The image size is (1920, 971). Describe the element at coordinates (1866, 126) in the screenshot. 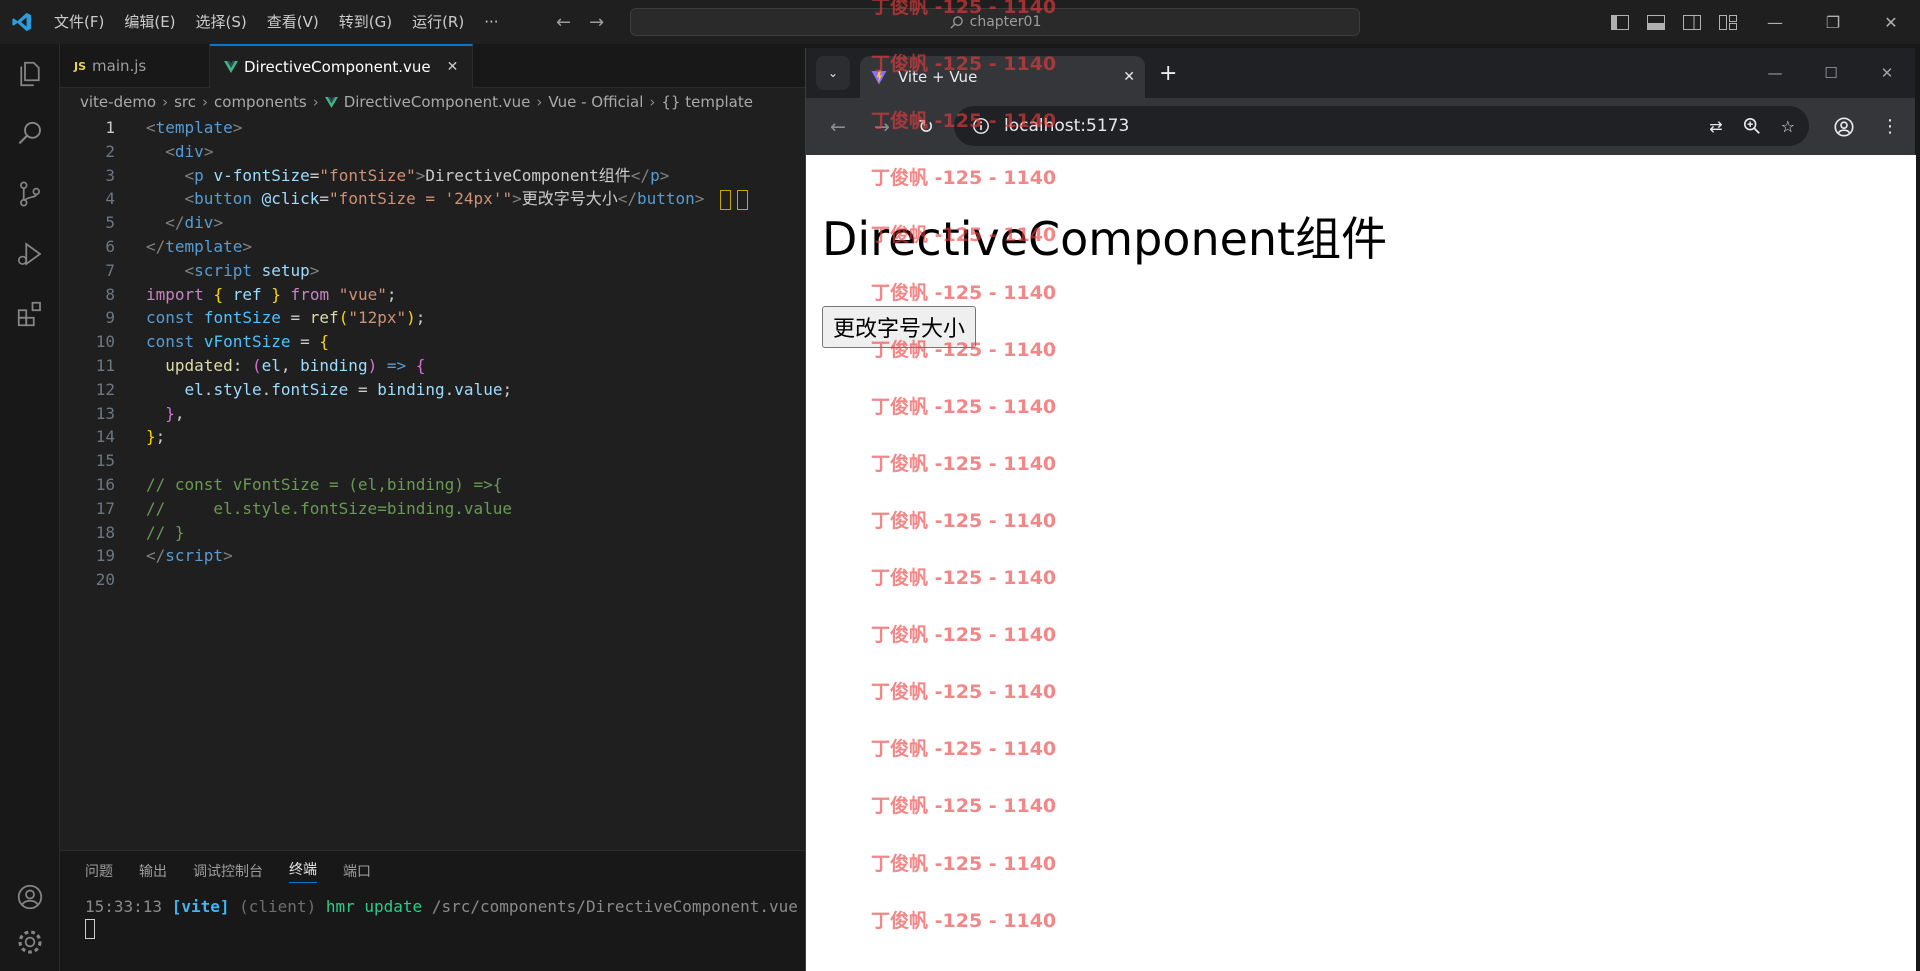

I see `browser-profile-actions: ⋮` at that location.